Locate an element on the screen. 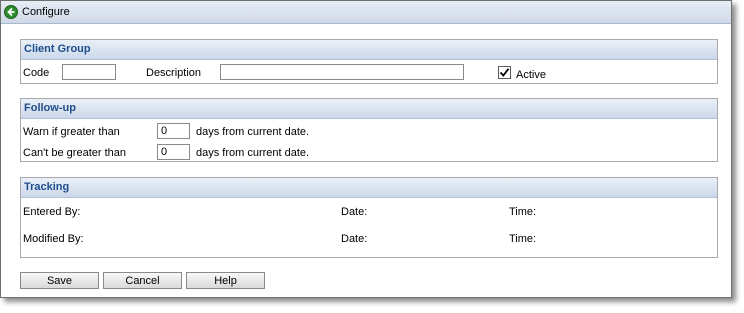  max-suffix: days from current date. is located at coordinates (253, 153).